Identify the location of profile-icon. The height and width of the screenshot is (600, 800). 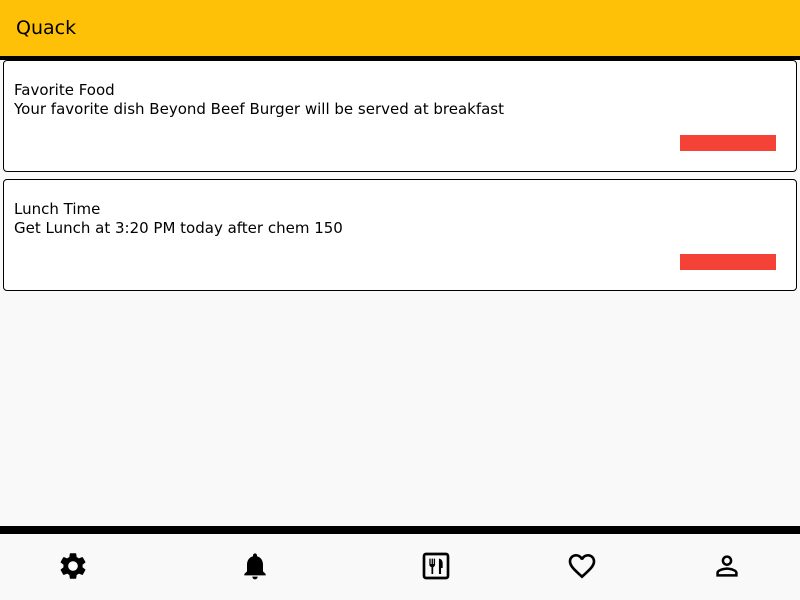
(727, 566).